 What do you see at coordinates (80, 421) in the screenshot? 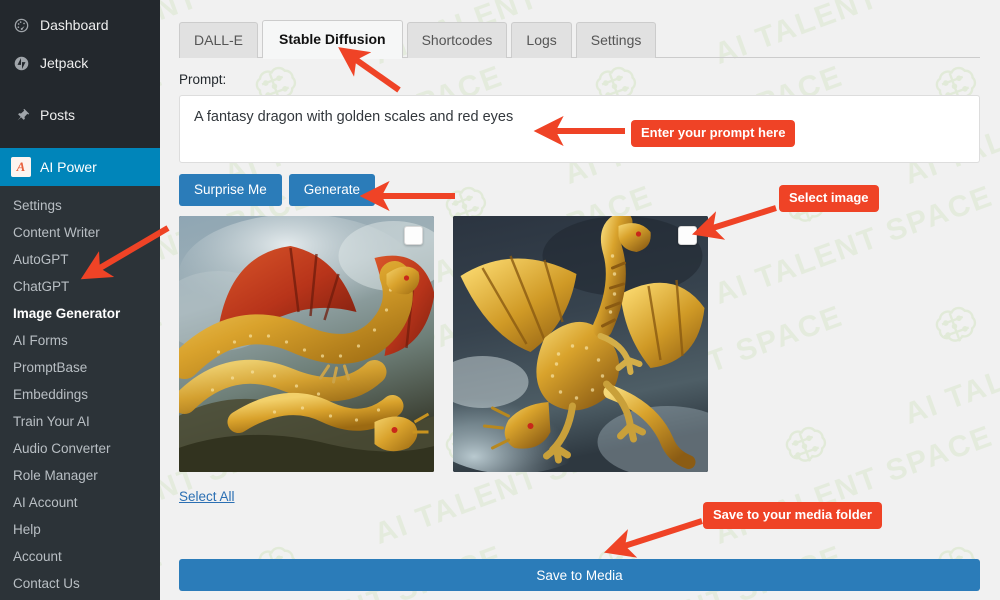
I see `sidebar-subitem-train-your-ai: Train Your AI` at bounding box center [80, 421].